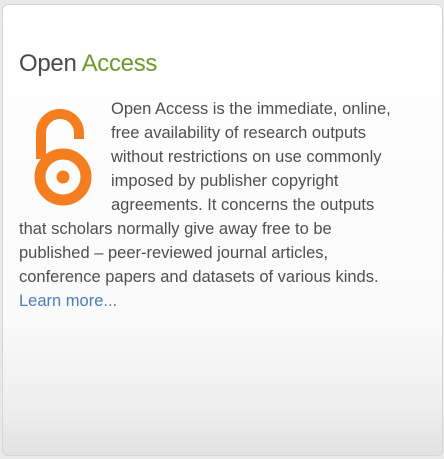 Image resolution: width=444 pixels, height=459 pixels. Describe the element at coordinates (63, 157) in the screenshot. I see `open-access-lock-icon` at that location.